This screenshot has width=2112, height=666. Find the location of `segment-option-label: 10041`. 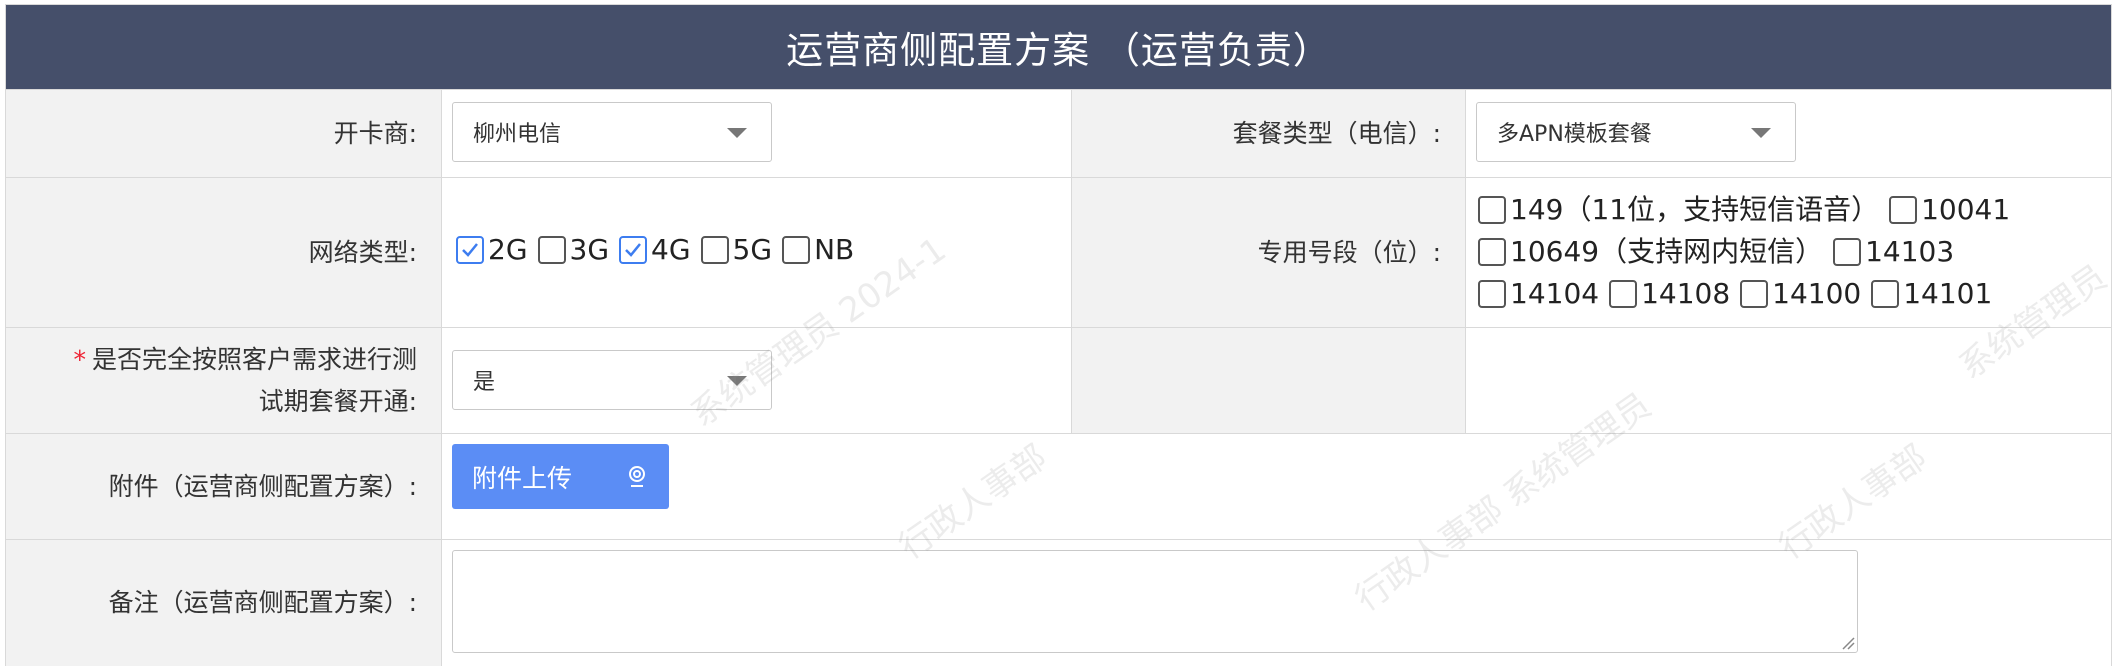

segment-option-label: 10041 is located at coordinates (1966, 209).